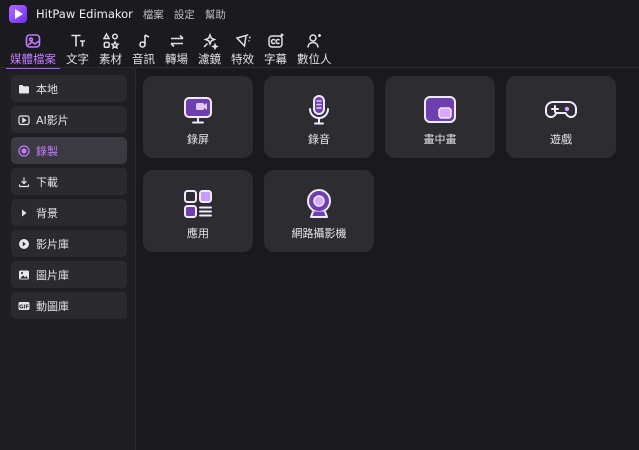  I want to click on sidebar-item-label: 背景, so click(47, 213).